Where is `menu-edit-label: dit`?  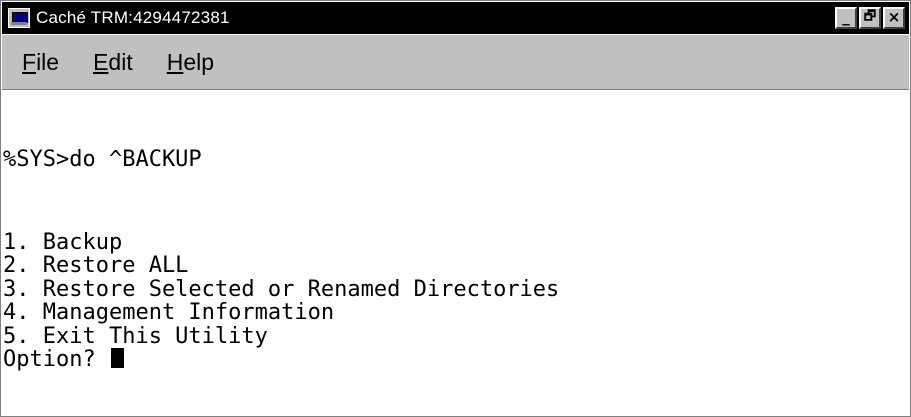
menu-edit-label: dit is located at coordinates (120, 61).